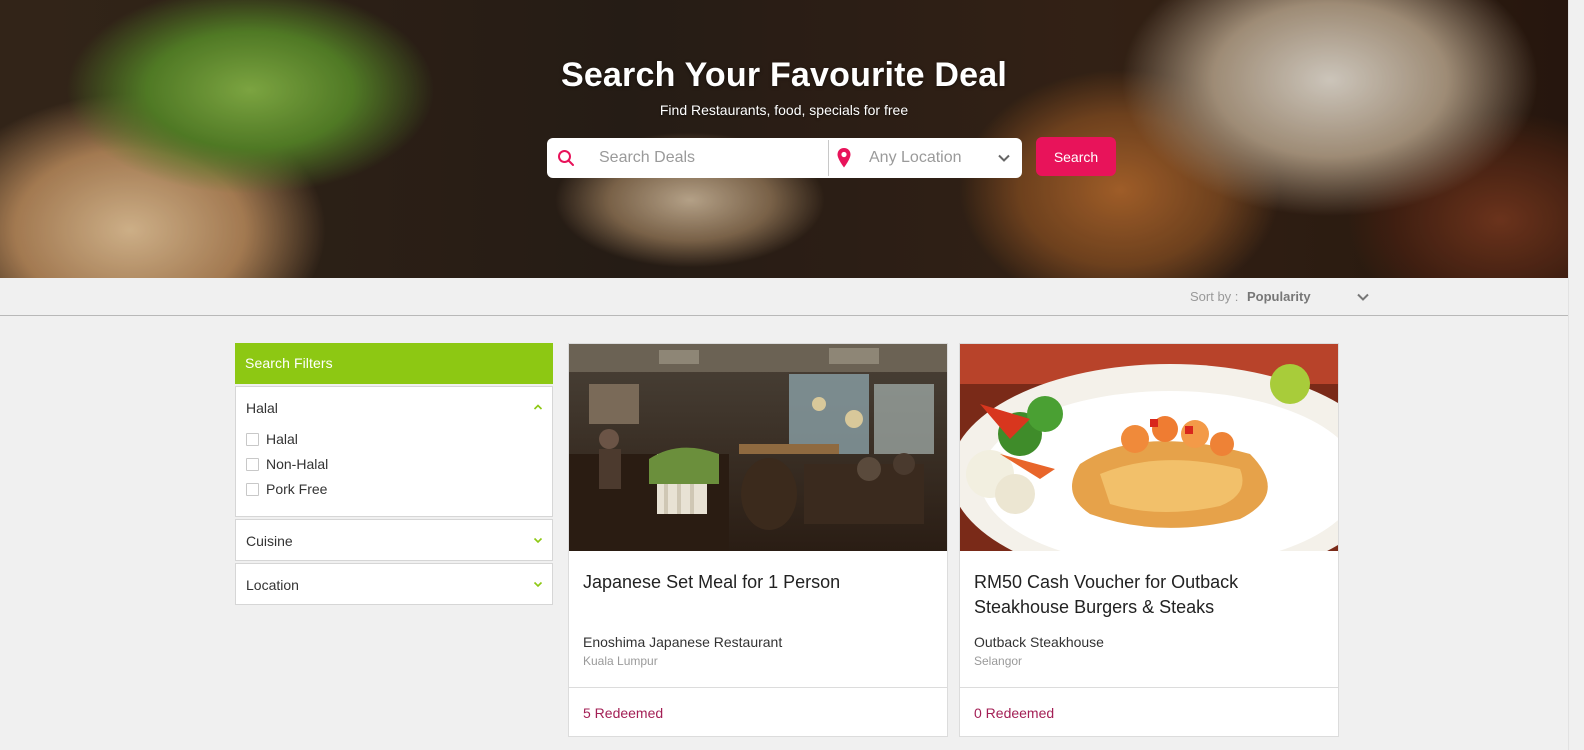  What do you see at coordinates (683, 642) in the screenshot?
I see `deal-merchant: Enoshima Japanese Restaurant` at bounding box center [683, 642].